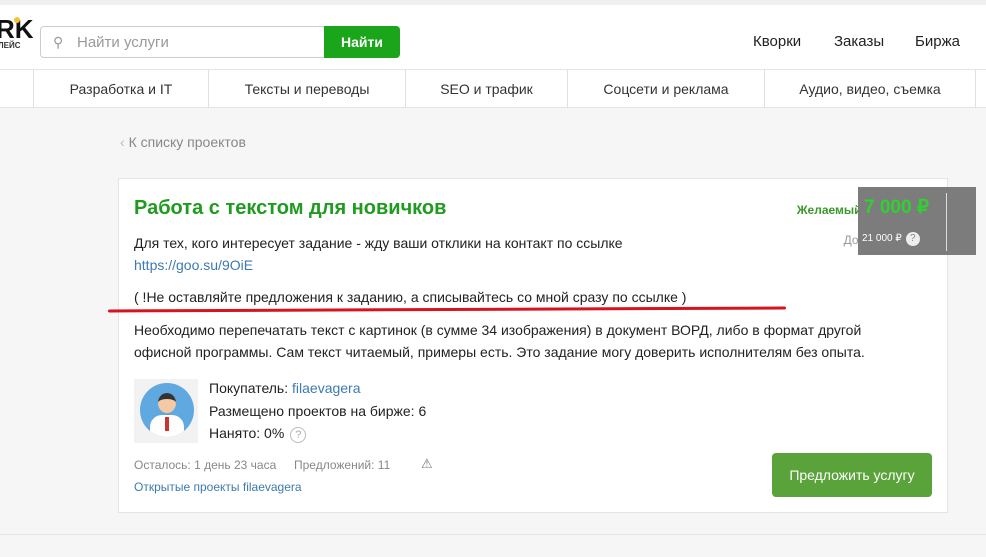  What do you see at coordinates (122, 142) in the screenshot?
I see `chevron-left-icon: ‹` at bounding box center [122, 142].